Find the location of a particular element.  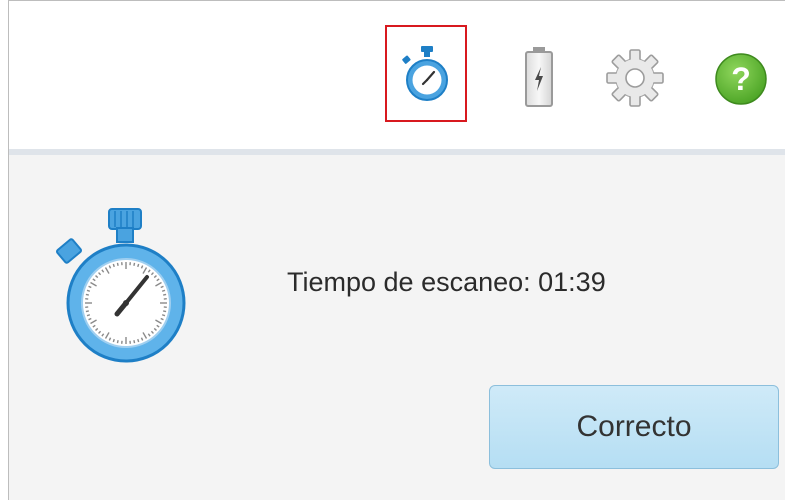

help-icon: ? is located at coordinates (741, 79).